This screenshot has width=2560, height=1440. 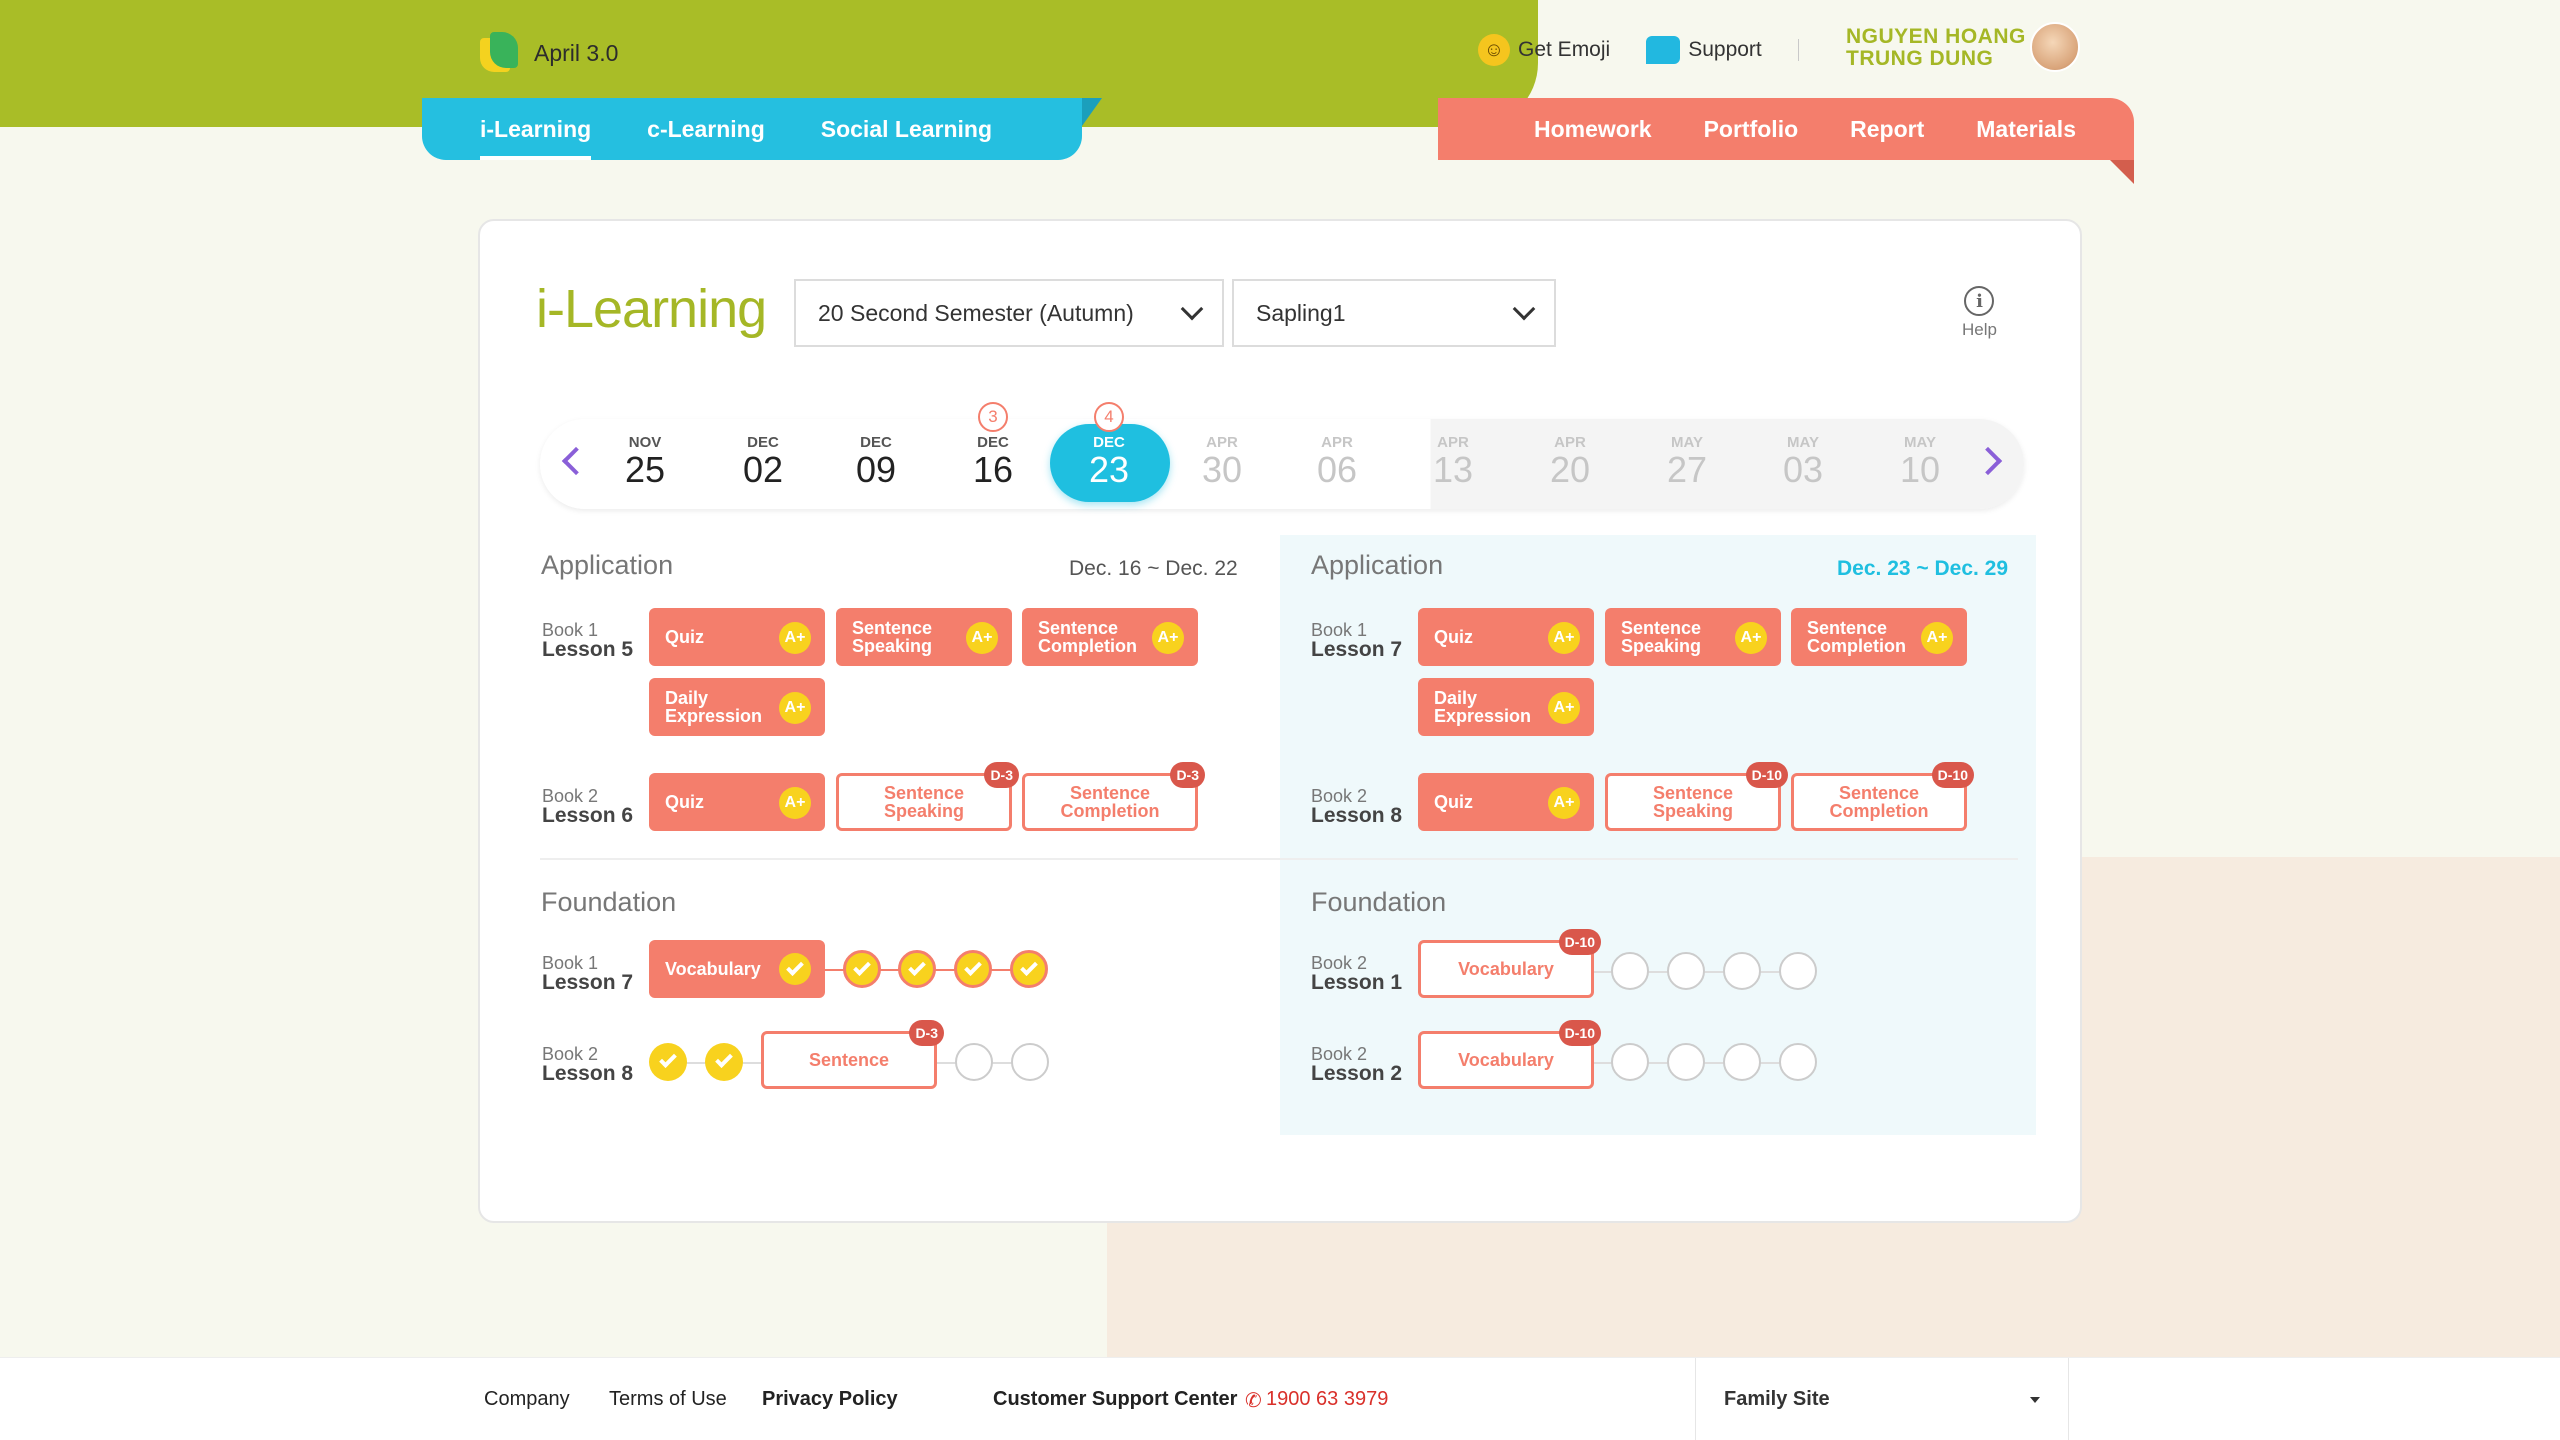 What do you see at coordinates (927, 796) in the screenshot?
I see `sentence-speaking-button: Sentence Speaking D-3` at bounding box center [927, 796].